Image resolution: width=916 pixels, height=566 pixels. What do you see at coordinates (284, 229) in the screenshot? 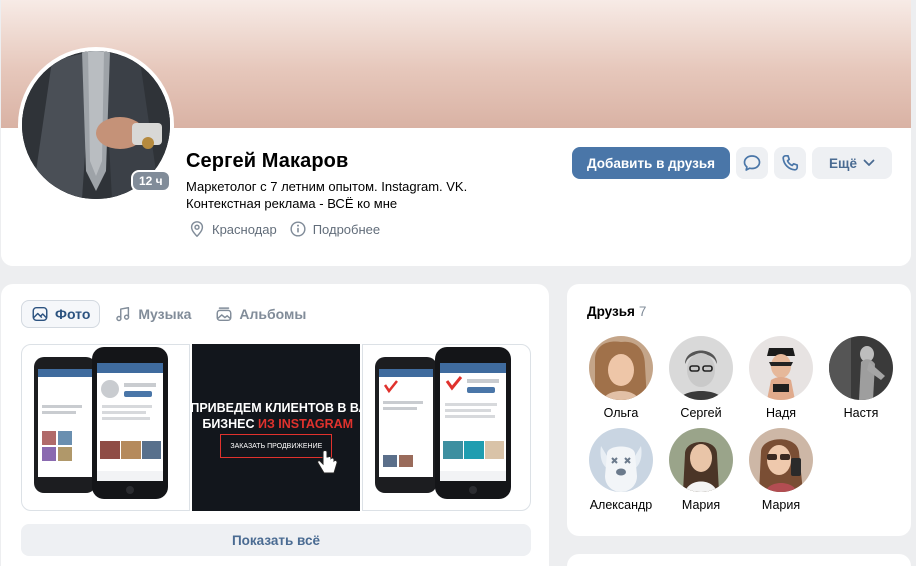
I see `profile-meta: Краснодар Подробнее` at bounding box center [284, 229].